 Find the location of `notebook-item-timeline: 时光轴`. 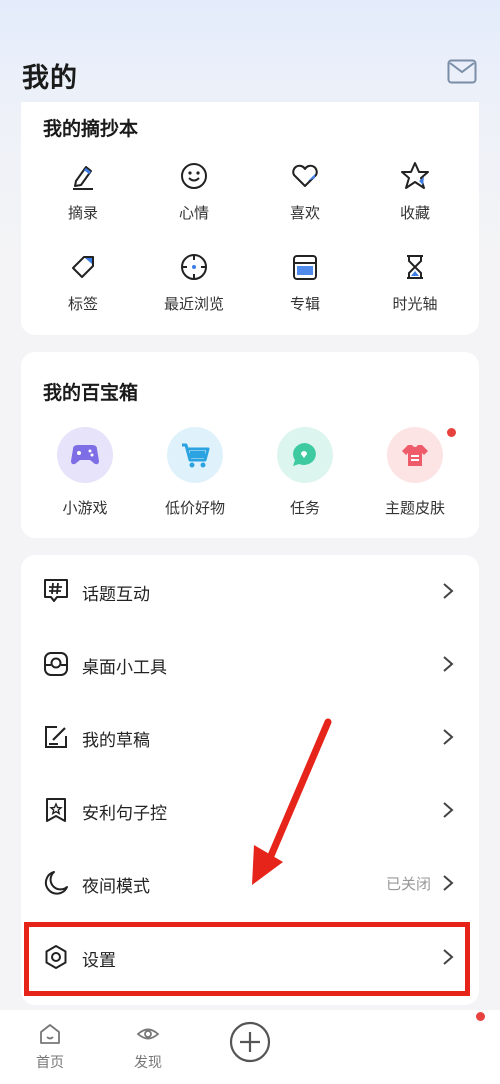

notebook-item-timeline: 时光轴 is located at coordinates (415, 282).